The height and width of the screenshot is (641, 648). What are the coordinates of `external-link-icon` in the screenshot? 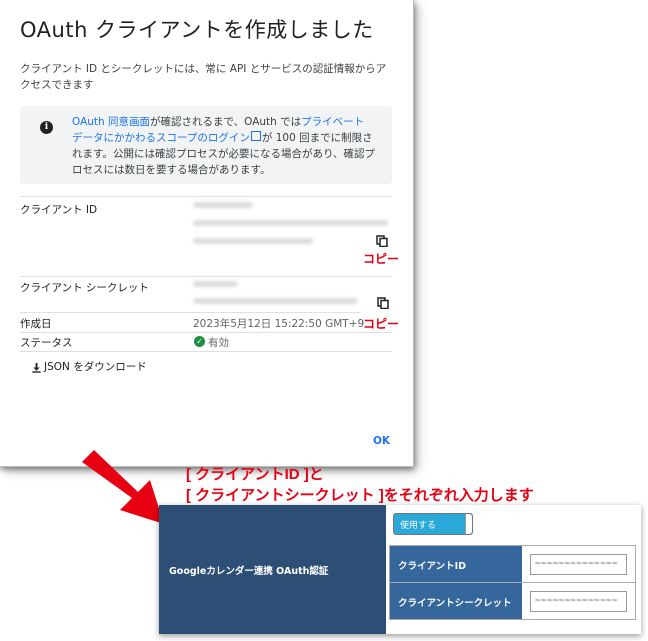 It's located at (255, 136).